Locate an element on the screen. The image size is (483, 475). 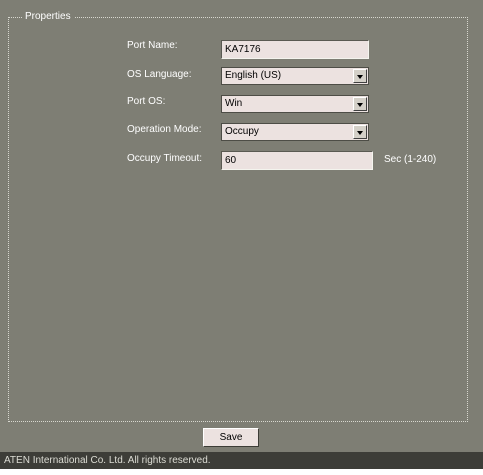
occupy-timeout-label: Occupy Timeout: is located at coordinates (165, 158).